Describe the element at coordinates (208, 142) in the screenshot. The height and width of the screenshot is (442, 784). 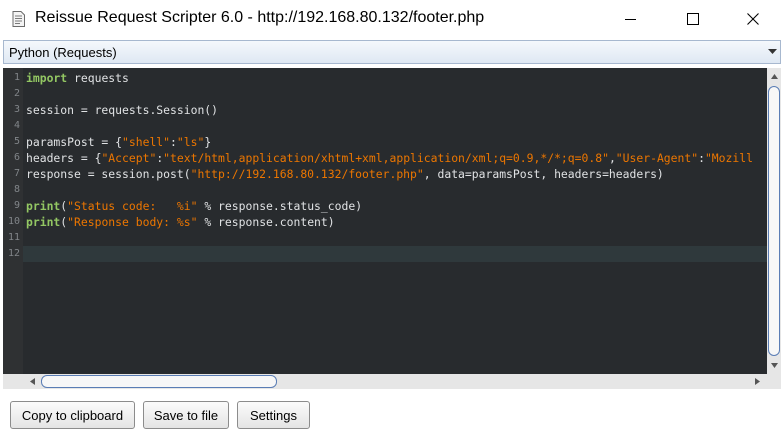
I see `code-text: }` at that location.